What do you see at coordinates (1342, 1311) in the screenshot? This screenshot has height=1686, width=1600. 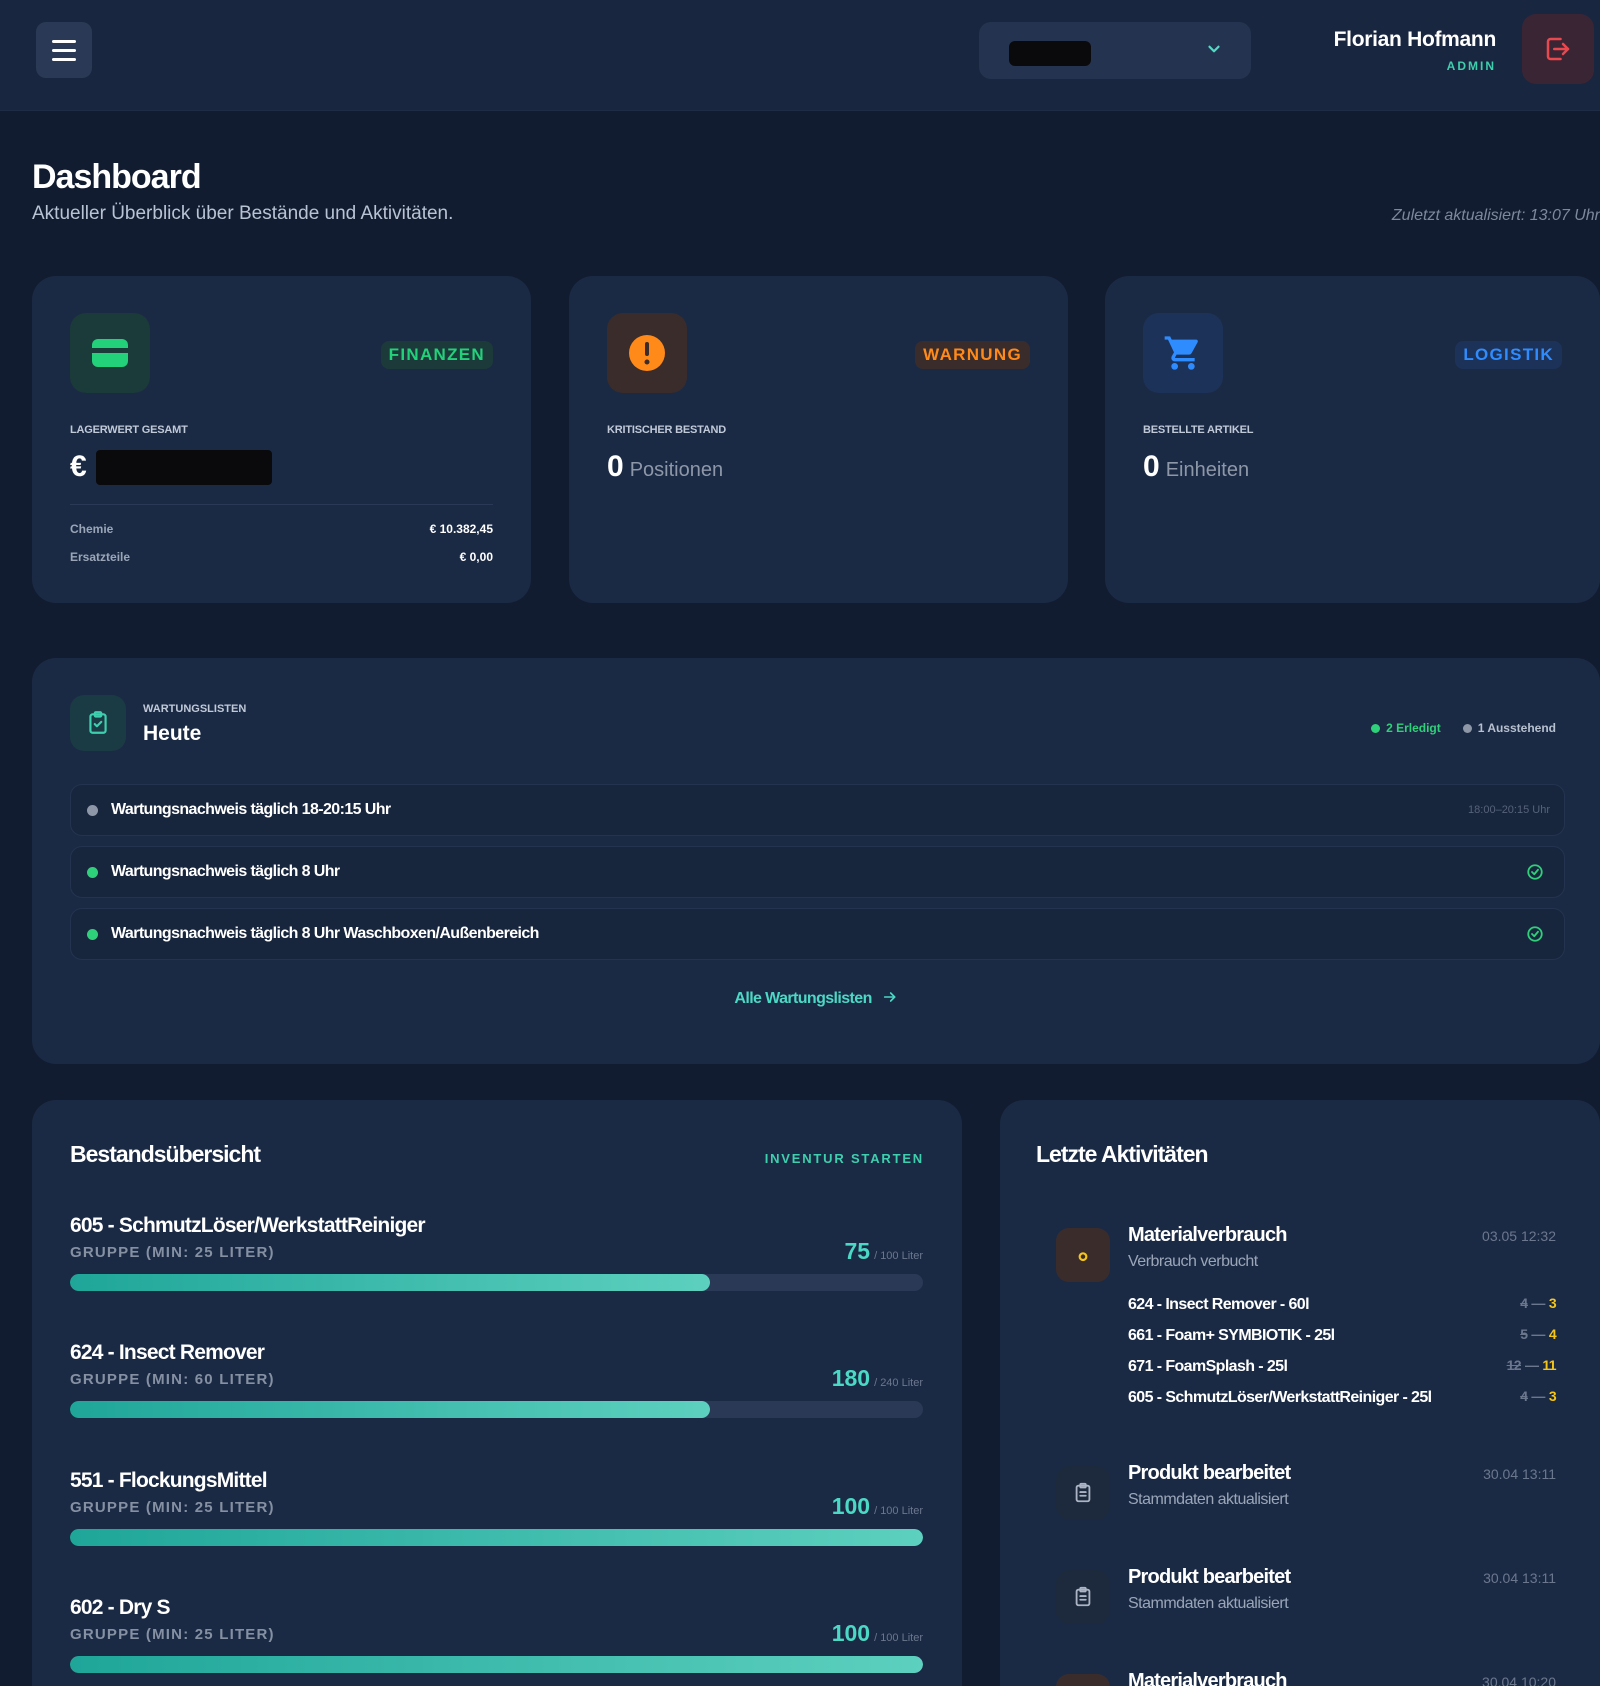 I see `activity-line: 624 - Insect Remover - 60l 4—3` at bounding box center [1342, 1311].